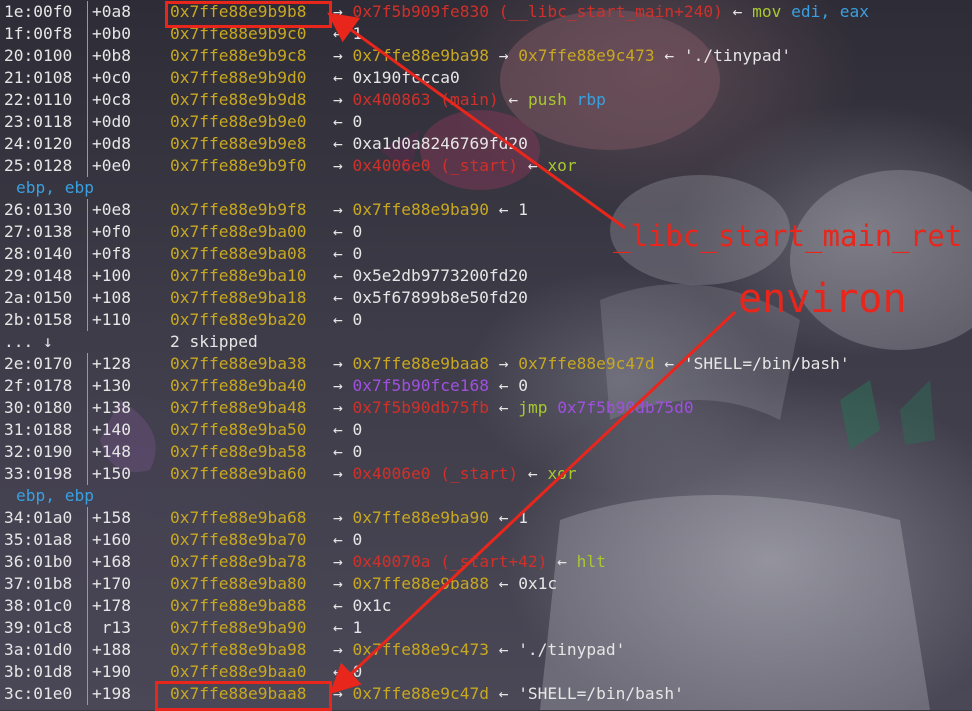 Image resolution: width=972 pixels, height=711 pixels. What do you see at coordinates (822, 299) in the screenshot?
I see `environ-label: environ` at bounding box center [822, 299].